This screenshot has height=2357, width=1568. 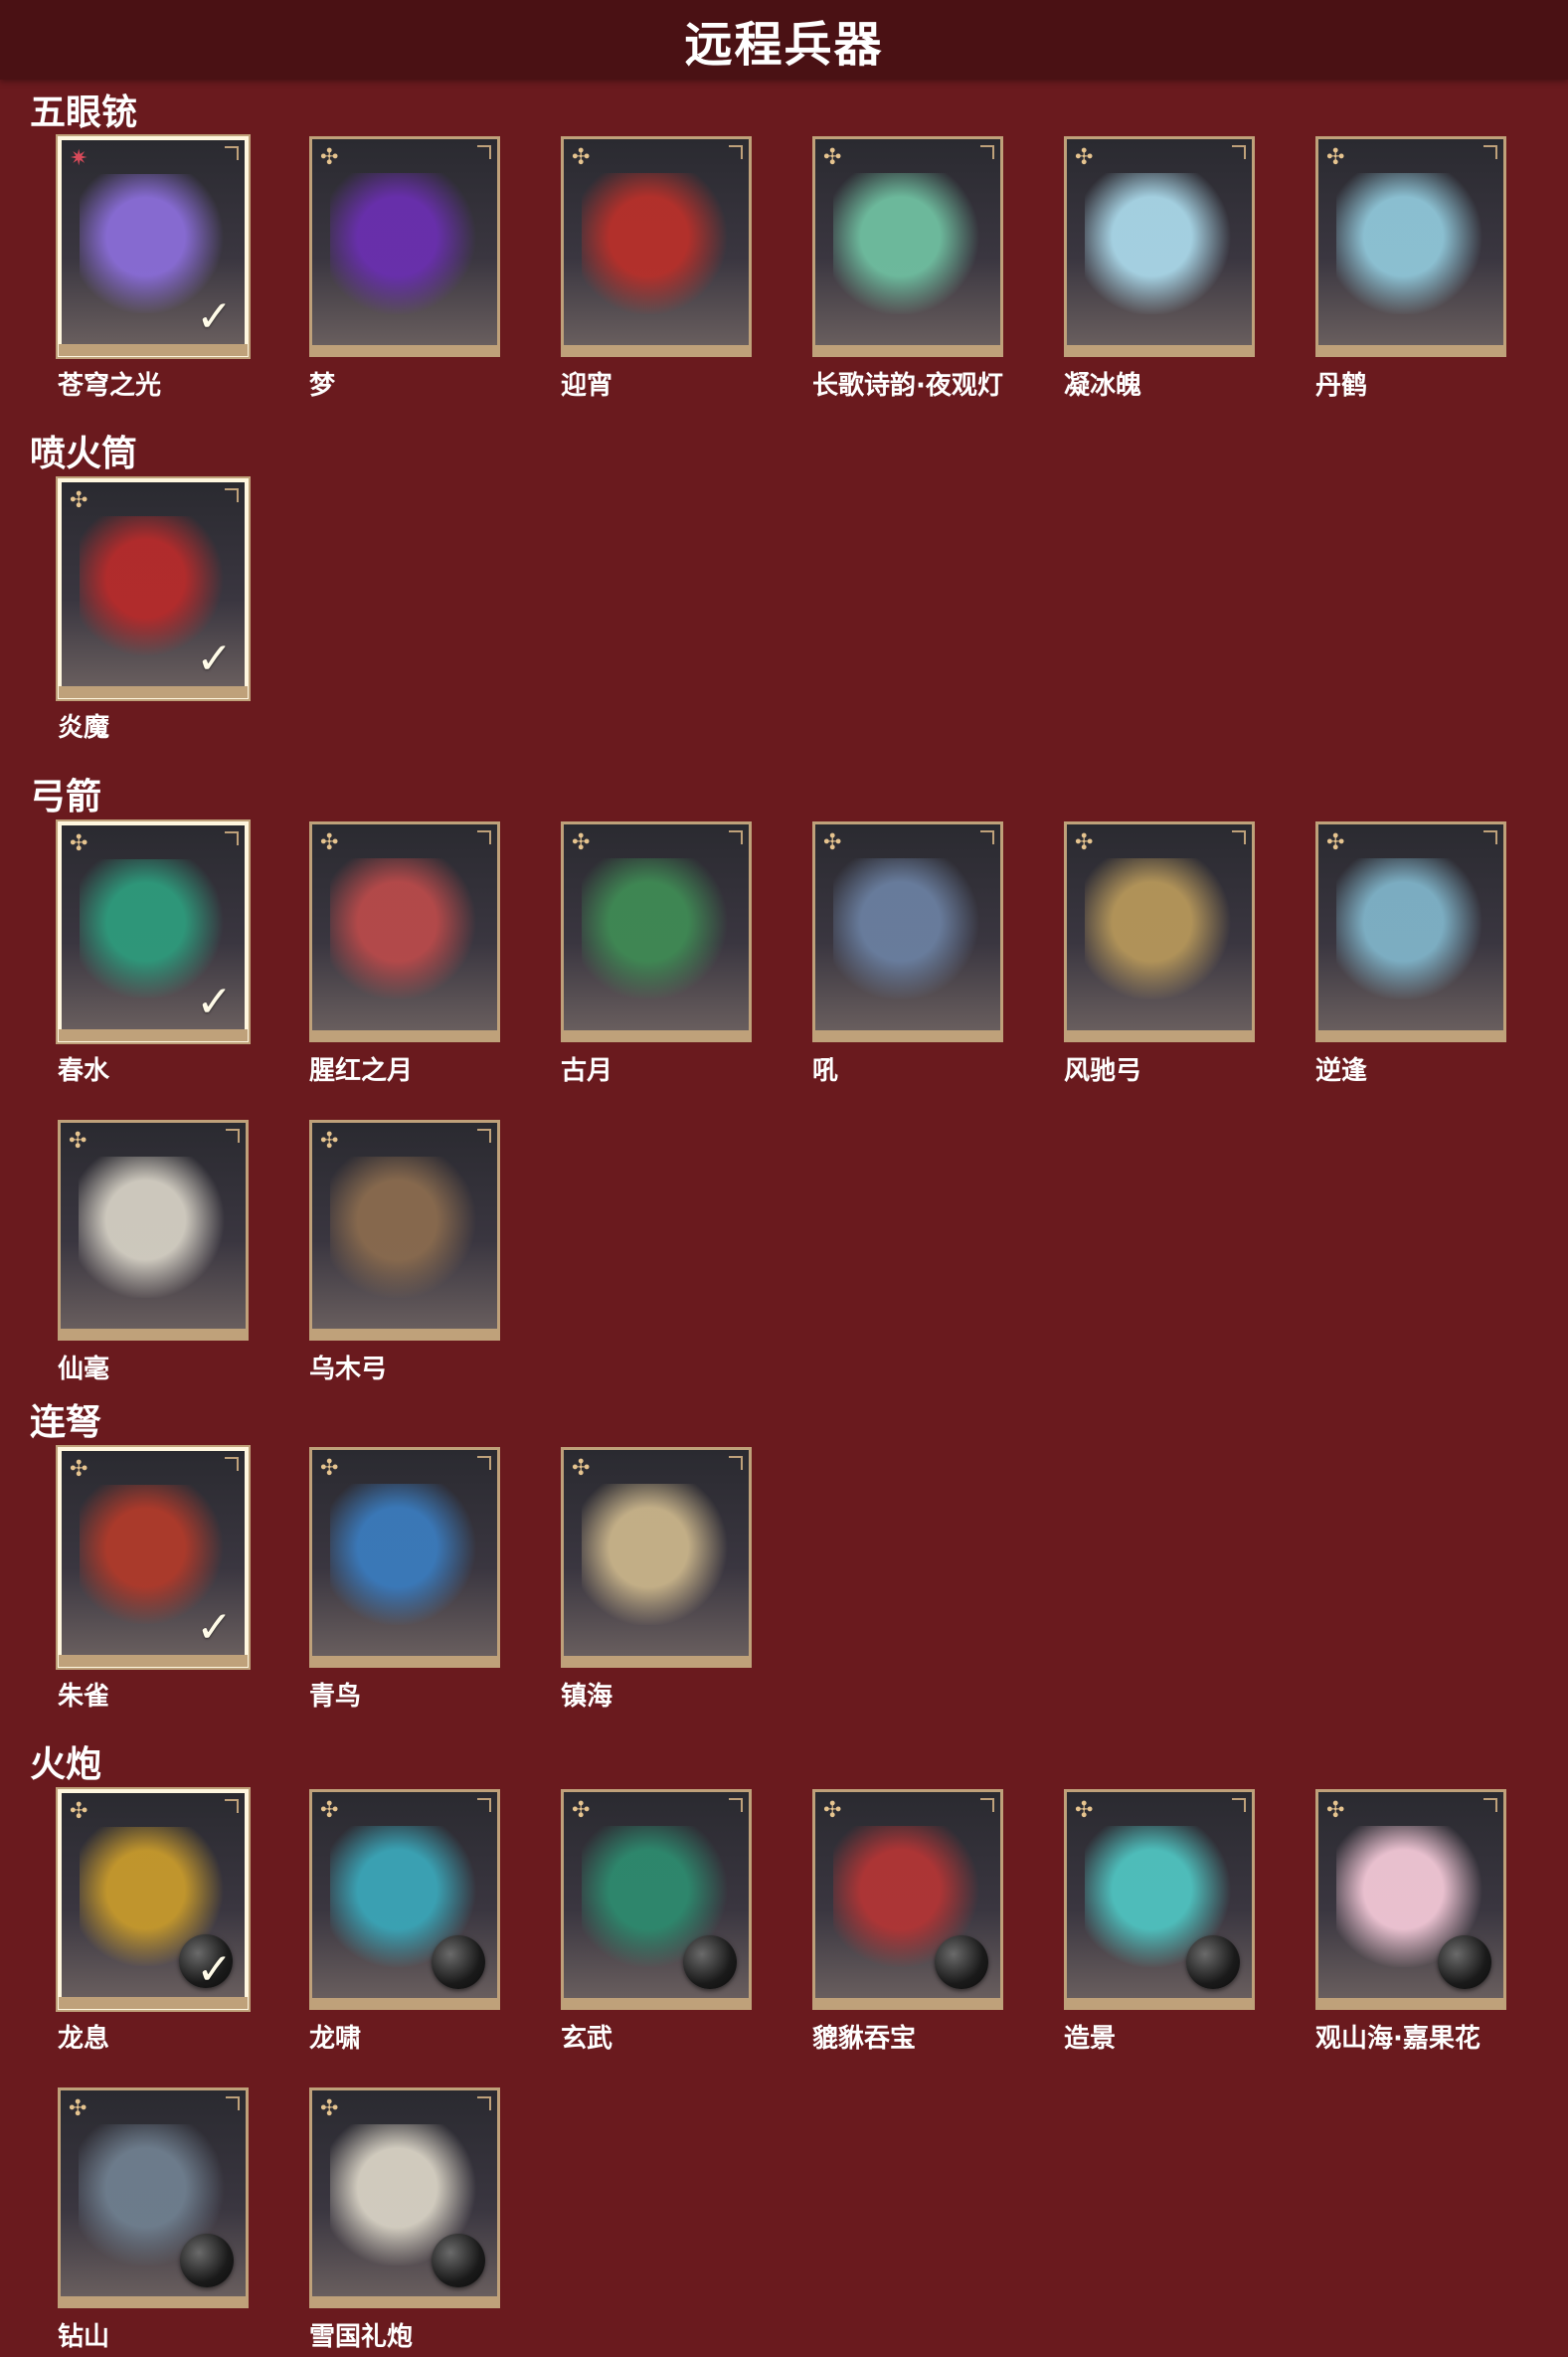 I want to click on weapon-name: 迎宵, so click(x=587, y=386).